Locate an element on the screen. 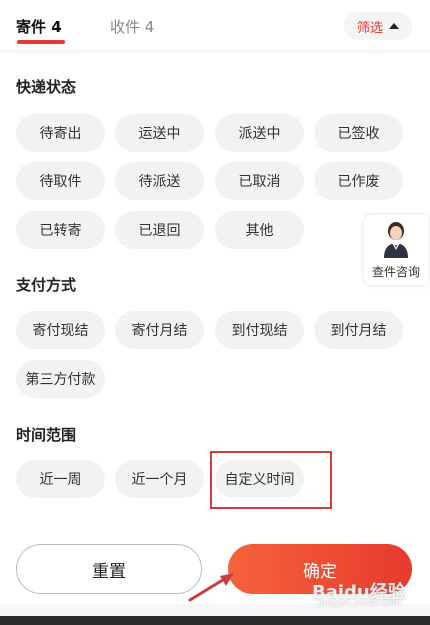  watermark-subtext: jingyan.baidu.com is located at coordinates (360, 603).